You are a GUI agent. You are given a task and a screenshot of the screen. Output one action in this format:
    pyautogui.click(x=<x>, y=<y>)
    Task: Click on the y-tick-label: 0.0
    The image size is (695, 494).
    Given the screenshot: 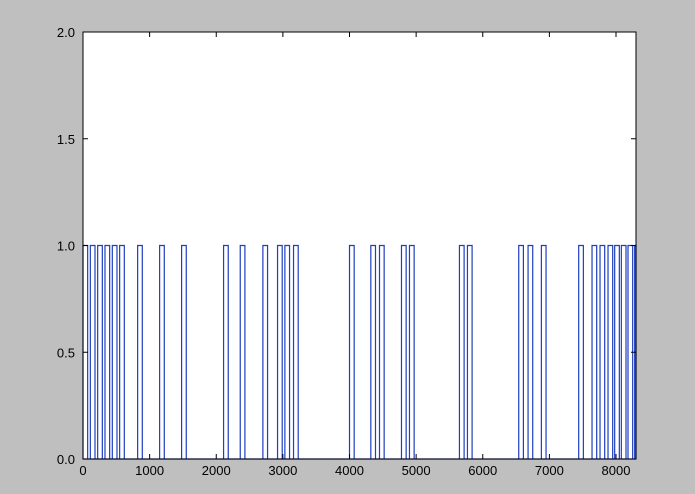 What is the action you would take?
    pyautogui.click(x=66, y=459)
    